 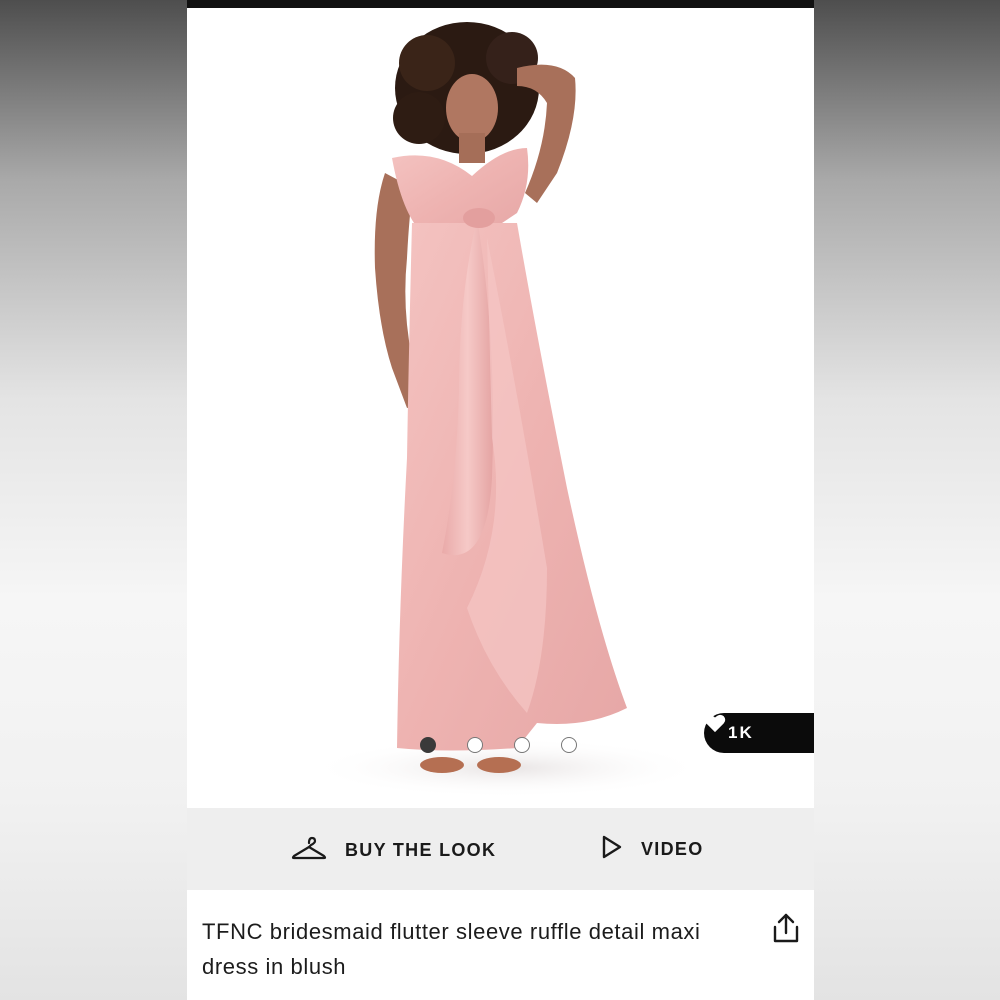 I want to click on dress-knot, so click(x=479, y=218).